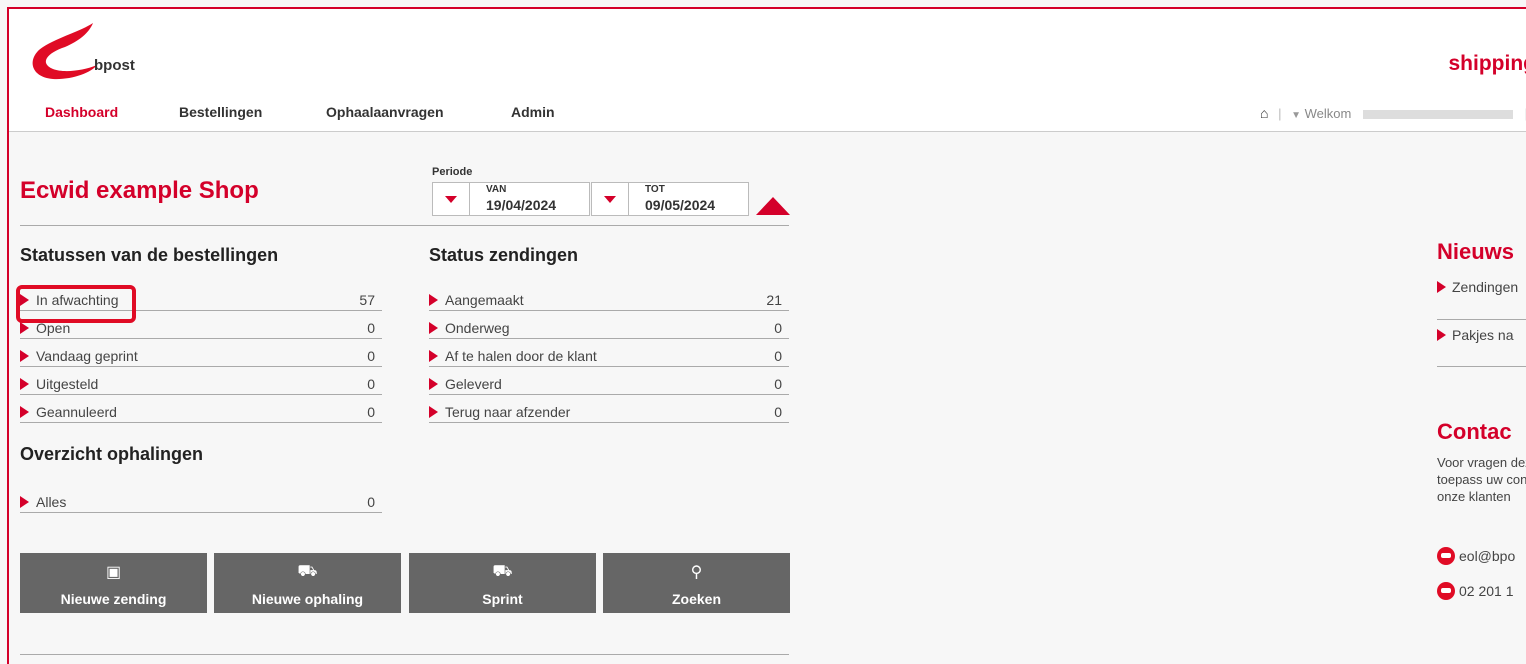  What do you see at coordinates (696, 572) in the screenshot?
I see `search-icon: ⚲` at bounding box center [696, 572].